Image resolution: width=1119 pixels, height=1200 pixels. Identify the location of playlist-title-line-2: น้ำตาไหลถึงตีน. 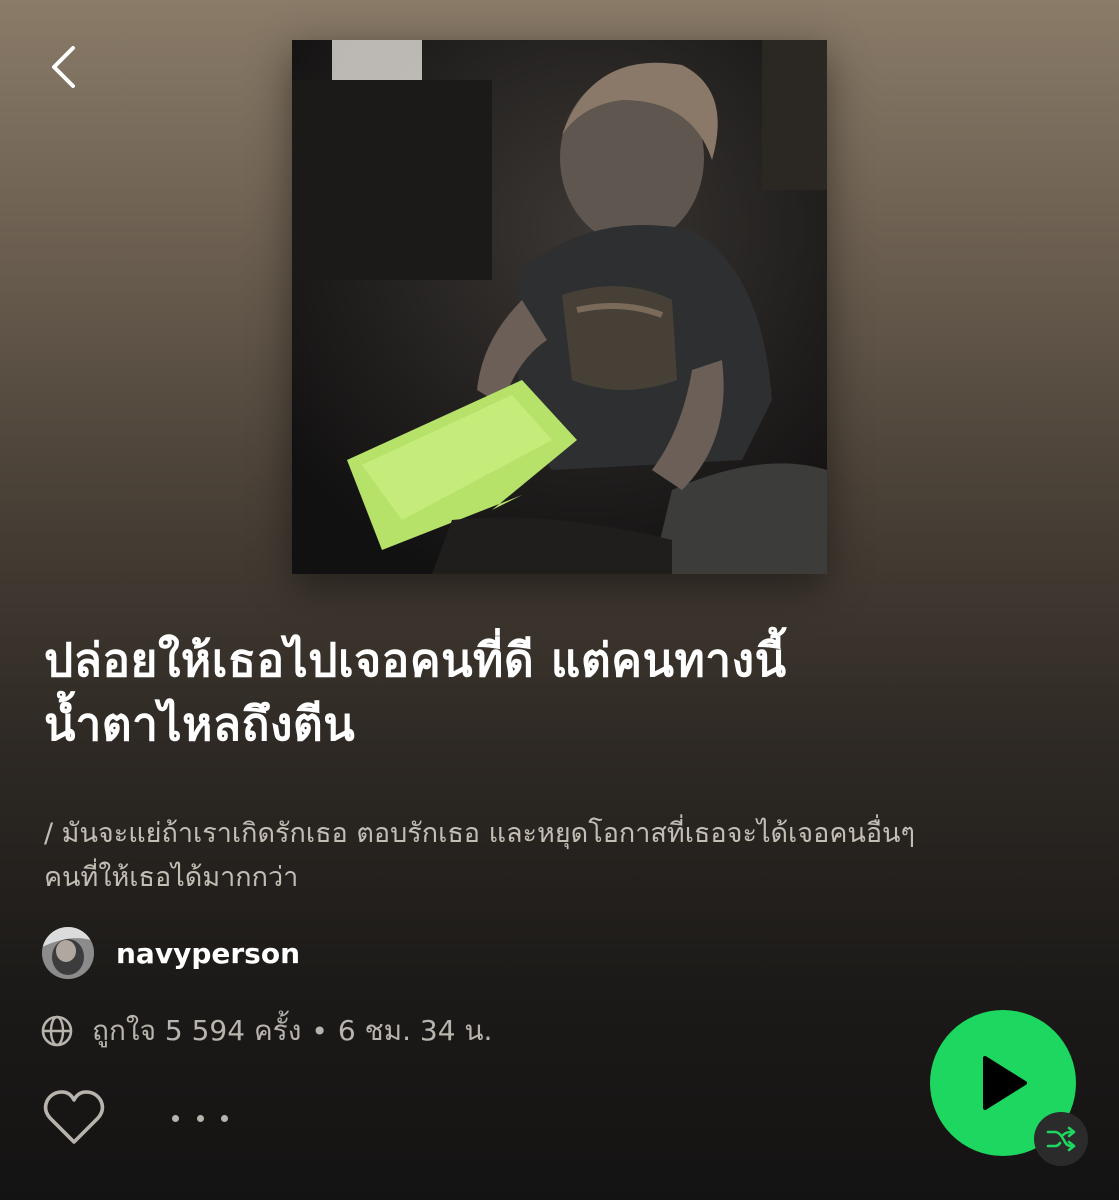
(200, 724).